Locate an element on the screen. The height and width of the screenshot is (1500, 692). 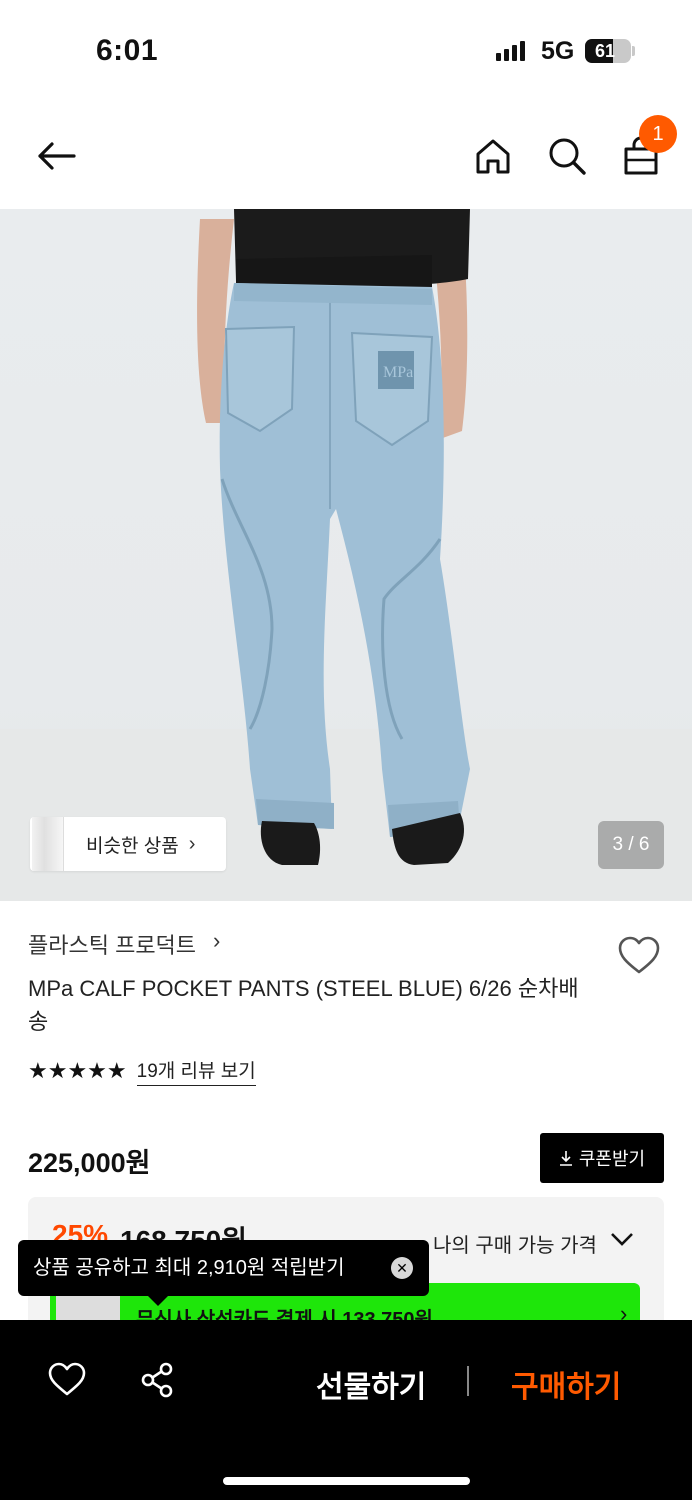
available-price-label: 나의 구매 가능 가격 is located at coordinates (515, 1243).